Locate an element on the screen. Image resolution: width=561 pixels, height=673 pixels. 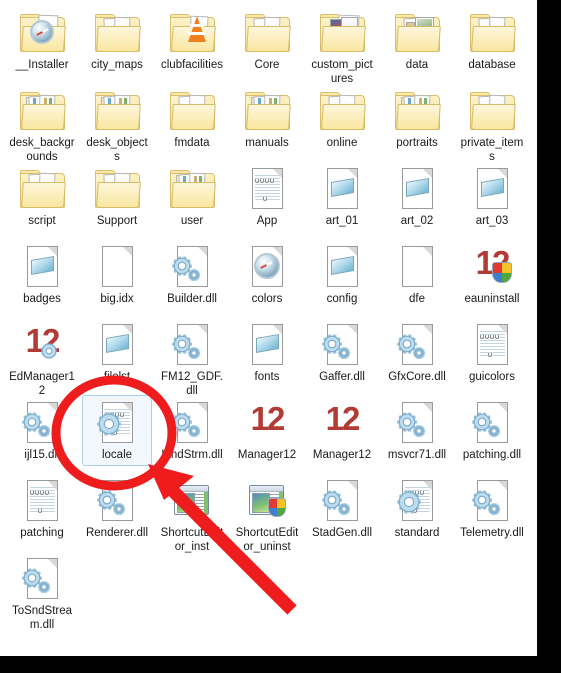
folder-item: desk_objects is located at coordinates (117, 124).